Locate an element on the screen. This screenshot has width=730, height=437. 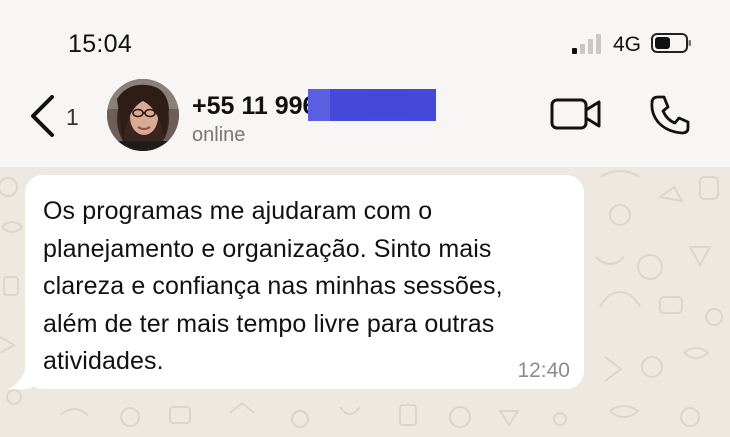
video-camera-icon is located at coordinates (576, 114).